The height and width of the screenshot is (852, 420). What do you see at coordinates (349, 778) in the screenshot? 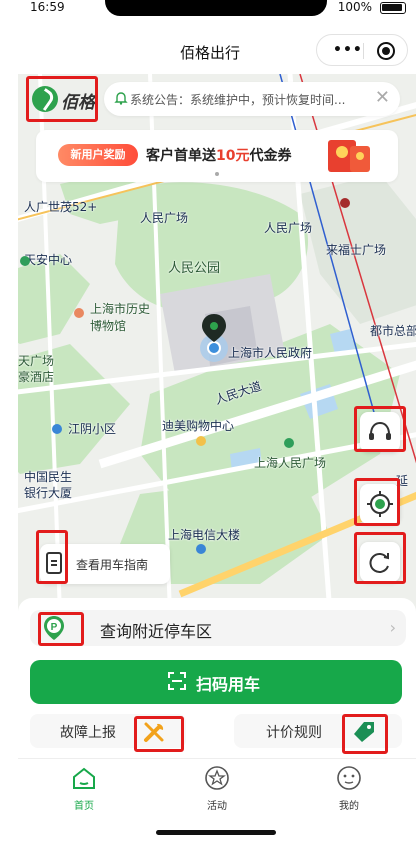
I see `profile-face-icon` at bounding box center [349, 778].